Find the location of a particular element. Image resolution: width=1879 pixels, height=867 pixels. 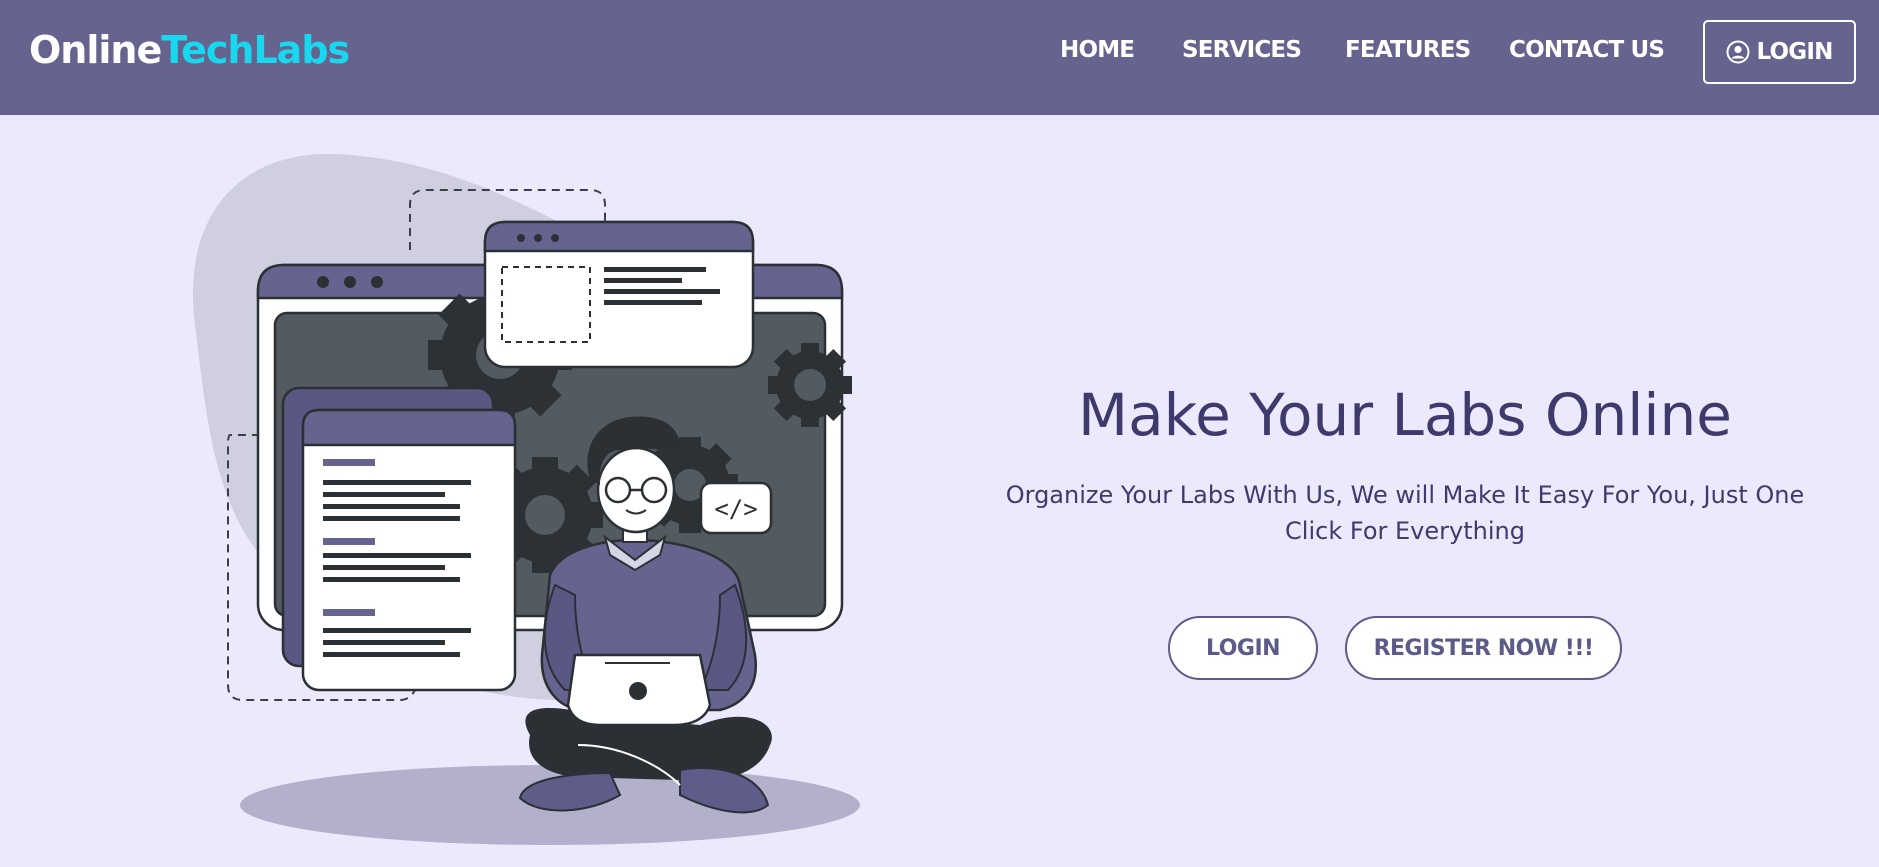

navbar-login-button: LOGIN is located at coordinates (1779, 52).